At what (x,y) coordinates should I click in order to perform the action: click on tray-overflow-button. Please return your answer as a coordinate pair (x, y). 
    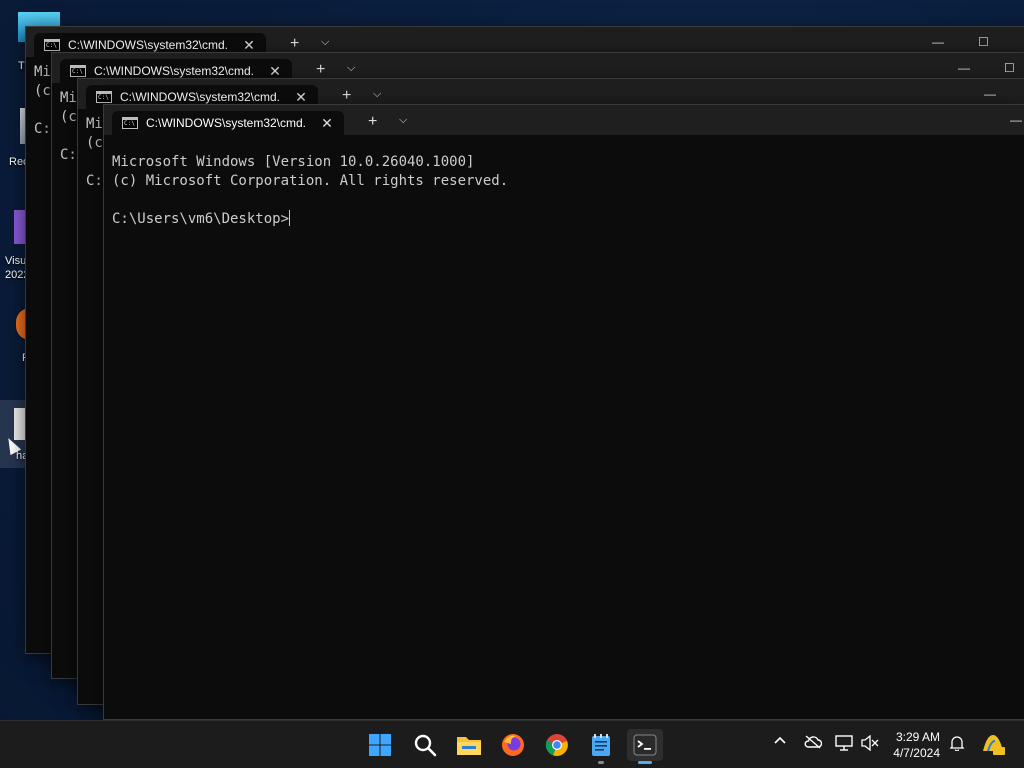
    Looking at the image, I should click on (780, 741).